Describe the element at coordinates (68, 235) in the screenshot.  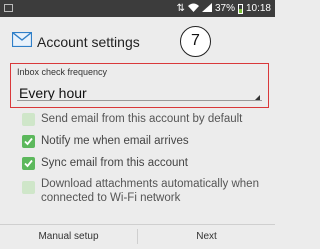
I see `manual-setup-button: Manual setup` at that location.